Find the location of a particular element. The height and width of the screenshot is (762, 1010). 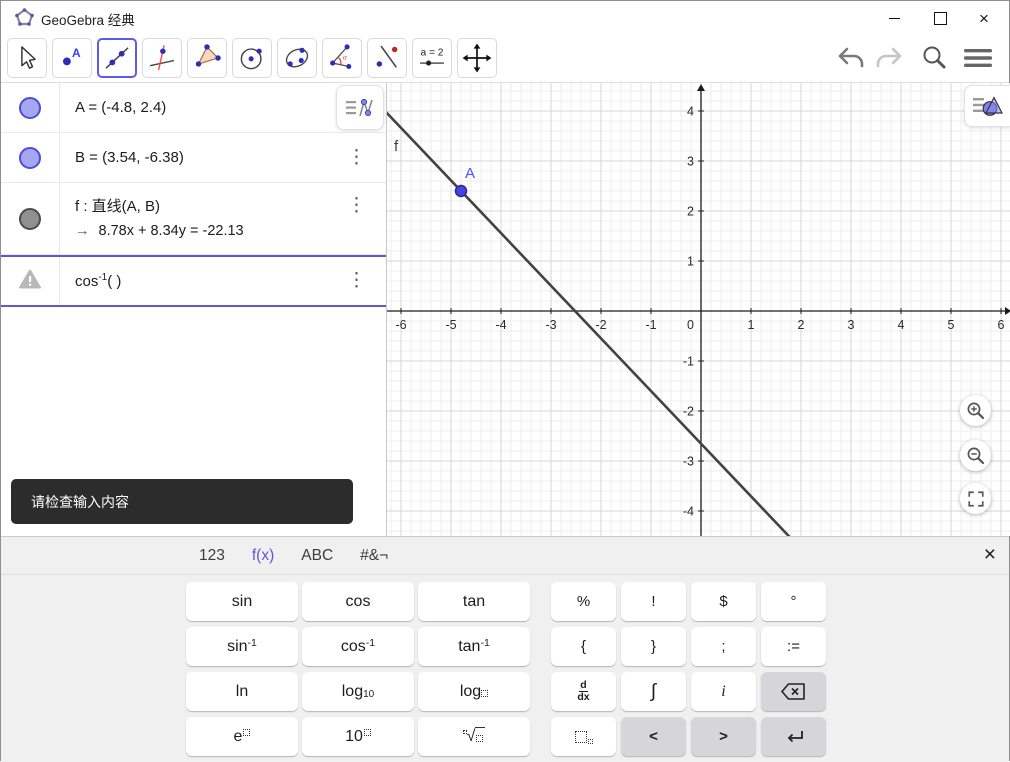

line-tool-button is located at coordinates (117, 58).